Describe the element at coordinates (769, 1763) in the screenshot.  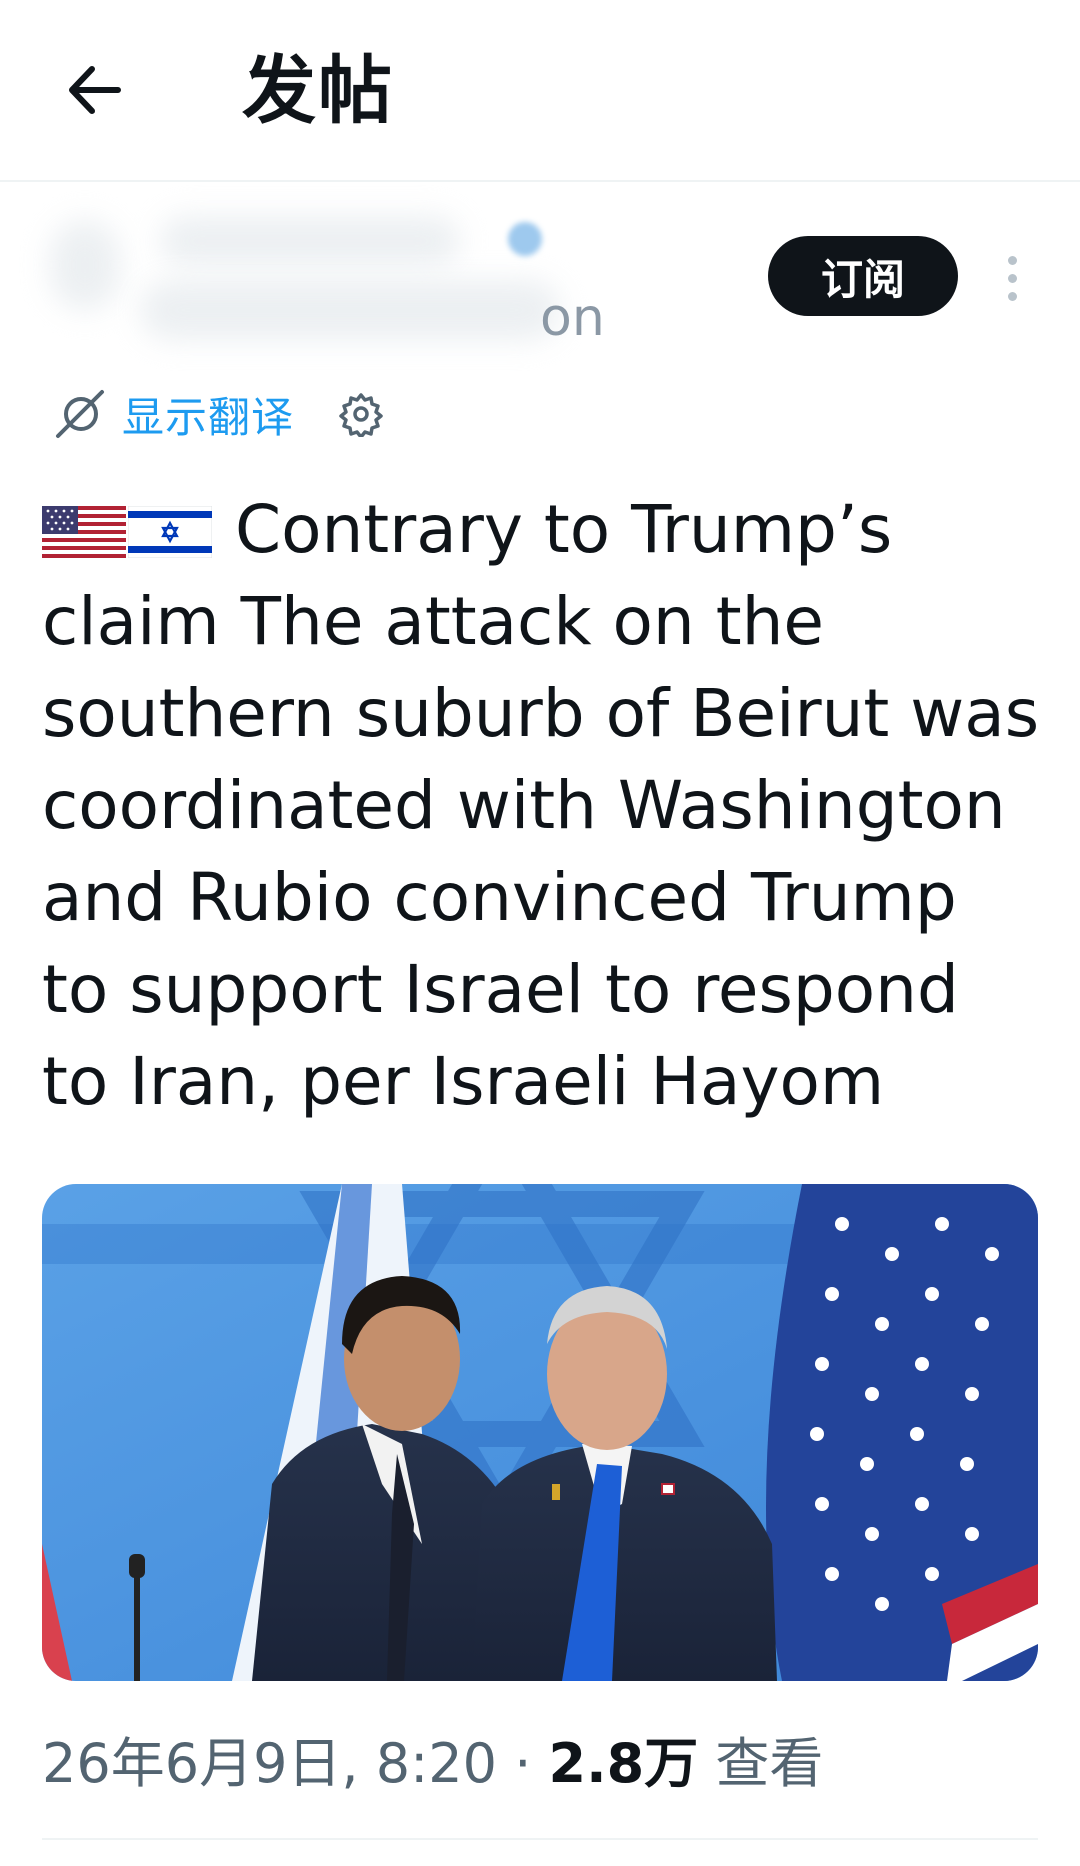
I see `views-label: 查看` at that location.